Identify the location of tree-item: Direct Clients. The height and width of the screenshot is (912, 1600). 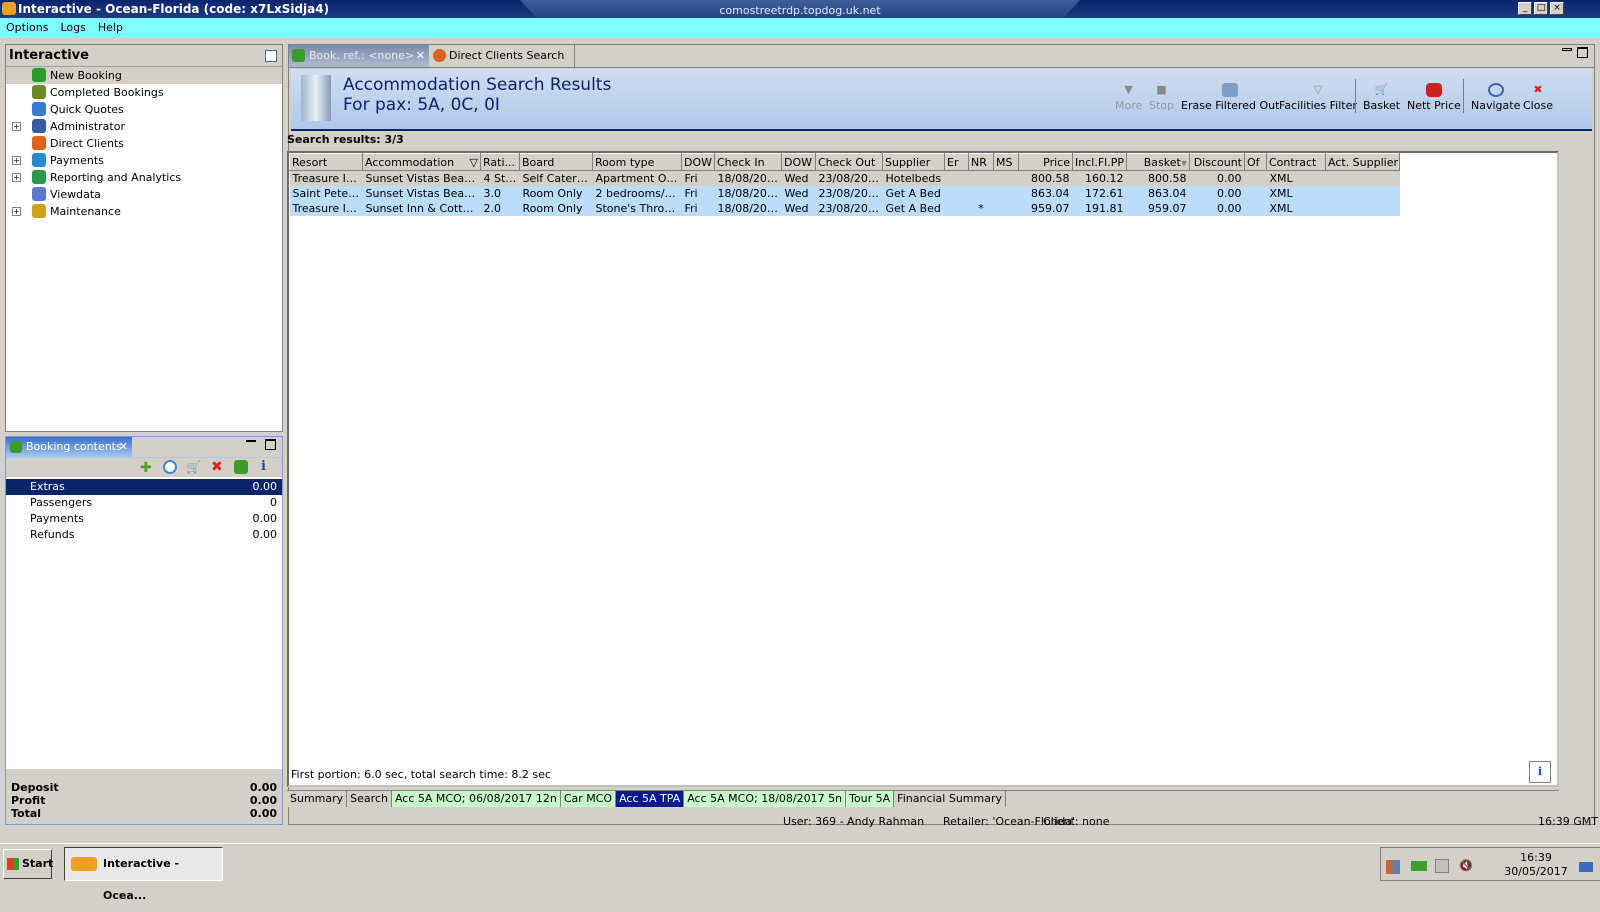
(144, 143).